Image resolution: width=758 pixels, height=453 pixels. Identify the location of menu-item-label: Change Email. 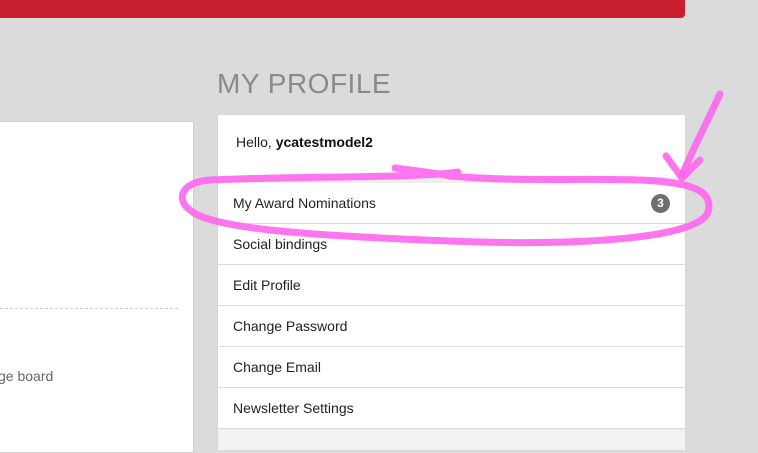
(277, 367).